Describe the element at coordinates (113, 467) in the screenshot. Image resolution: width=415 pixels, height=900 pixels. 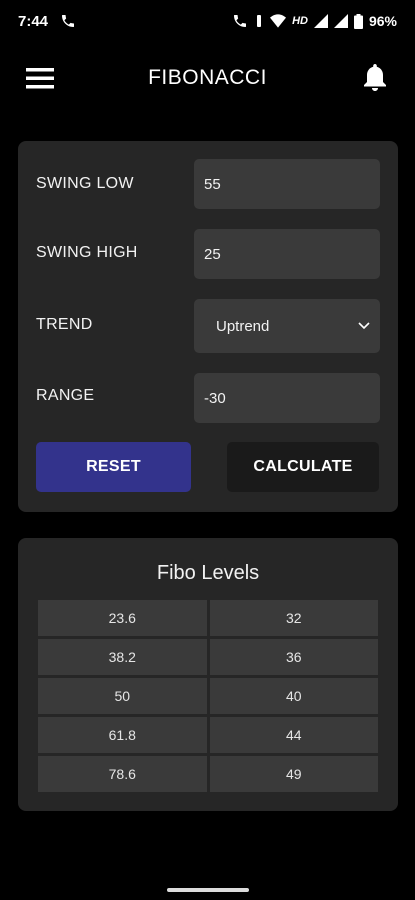
I see `reset-button: RESET` at that location.